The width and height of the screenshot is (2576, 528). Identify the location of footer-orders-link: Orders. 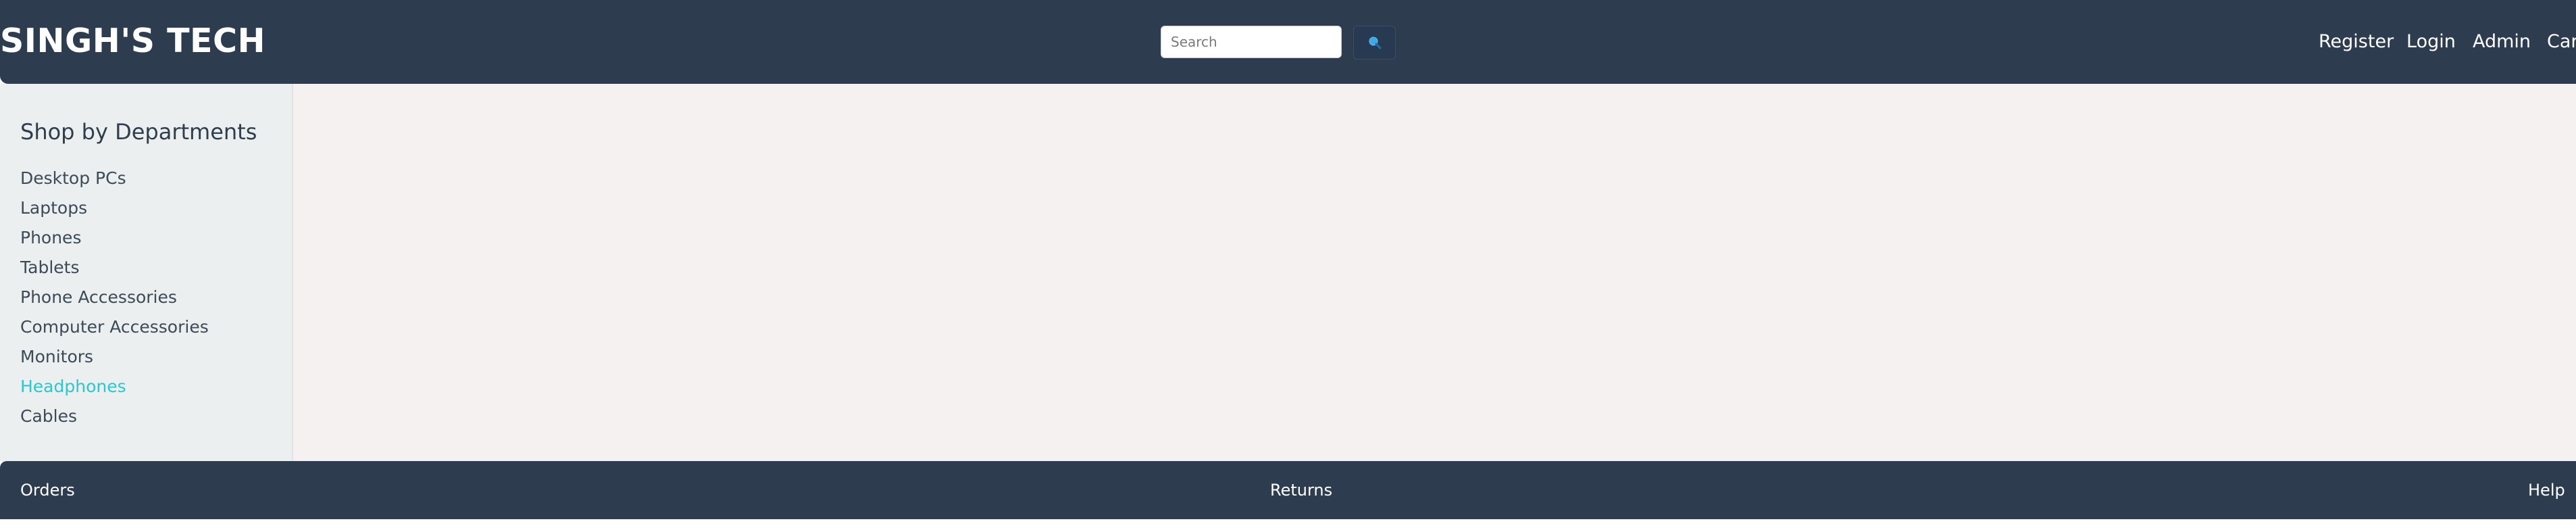
(47, 490).